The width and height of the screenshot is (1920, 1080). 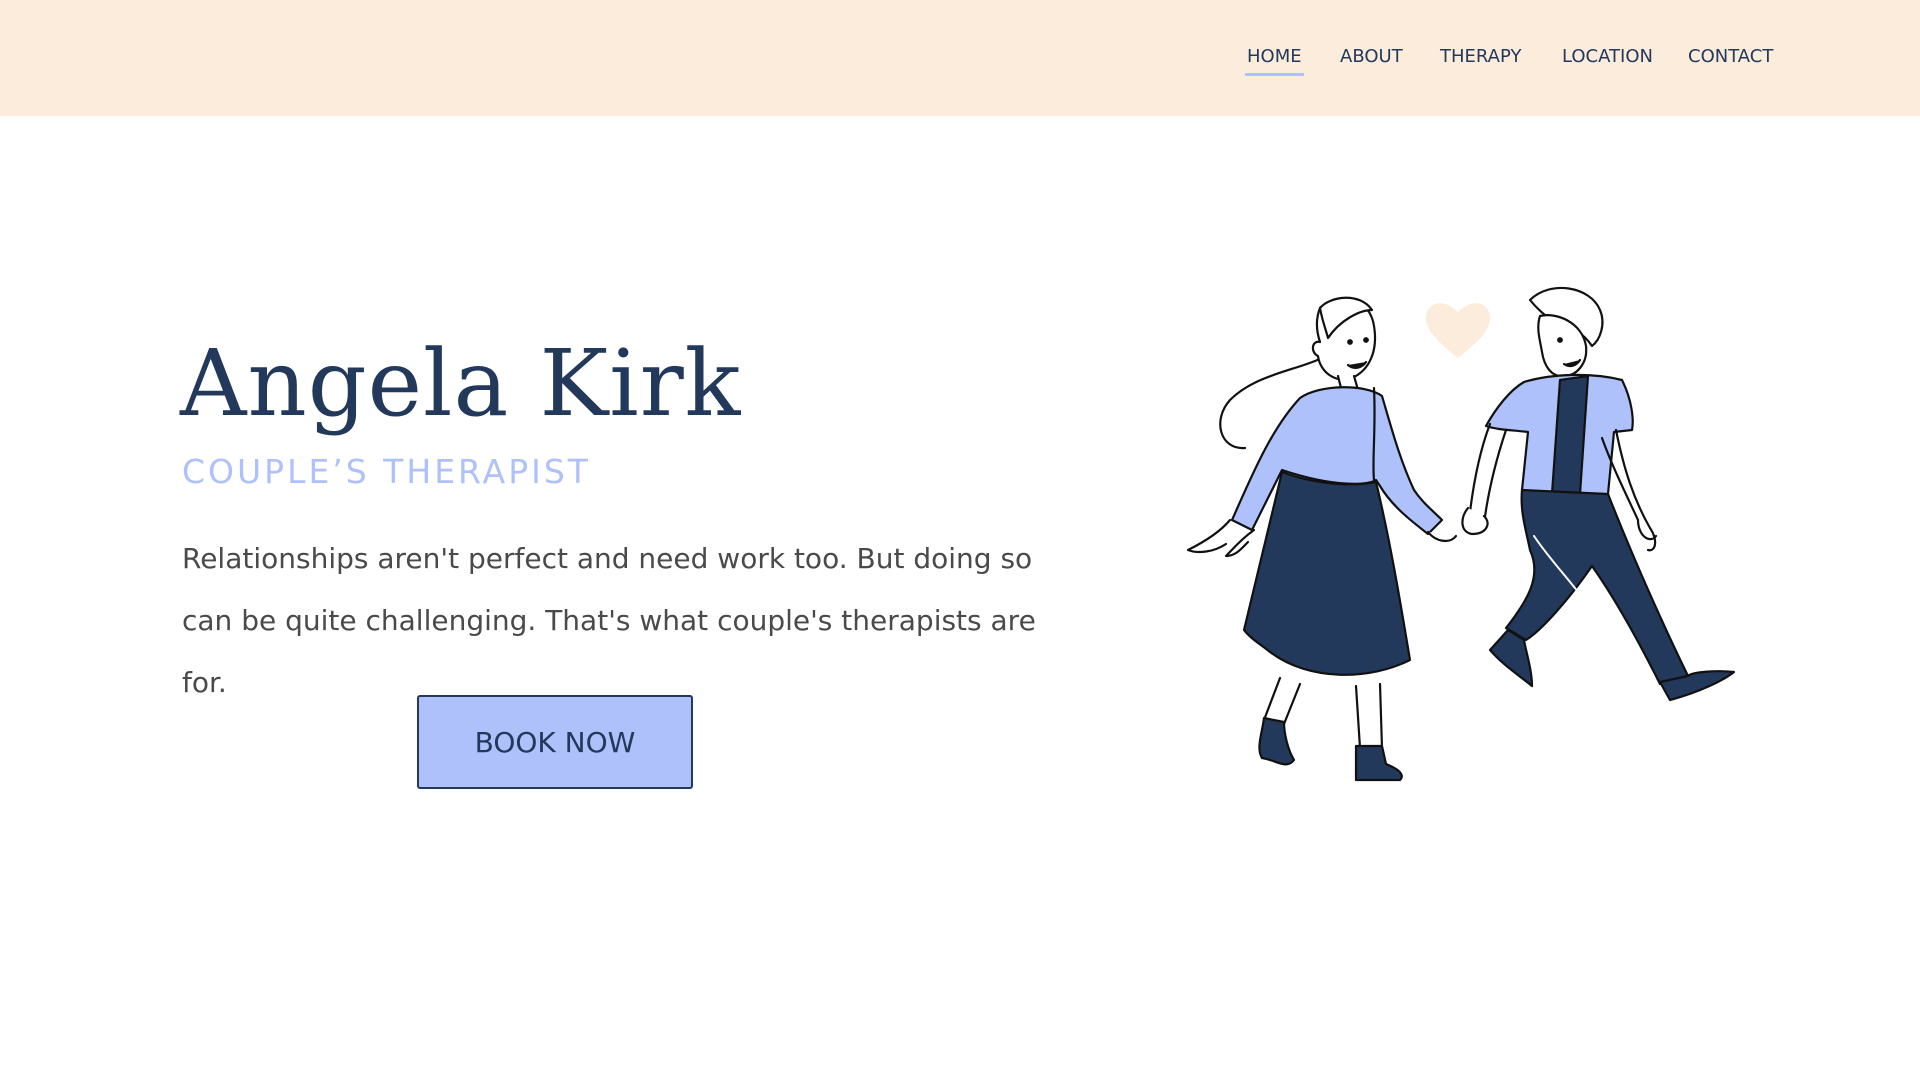 I want to click on nav-location: LOCATION, so click(x=1607, y=56).